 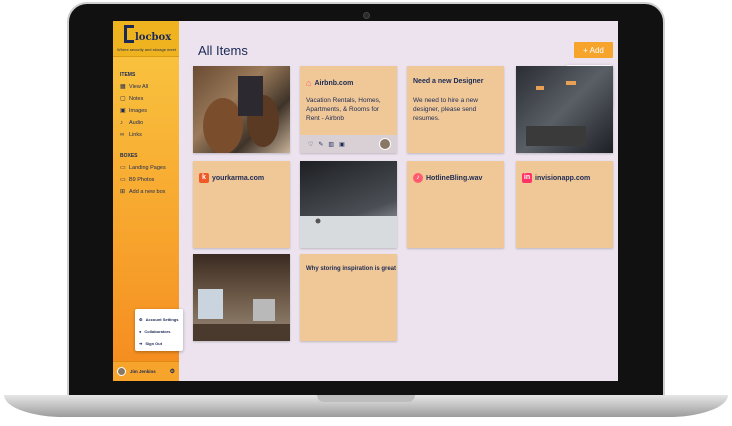 What do you see at coordinates (454, 178) in the screenshot?
I see `card-title-text: HotlineBling.wav` at bounding box center [454, 178].